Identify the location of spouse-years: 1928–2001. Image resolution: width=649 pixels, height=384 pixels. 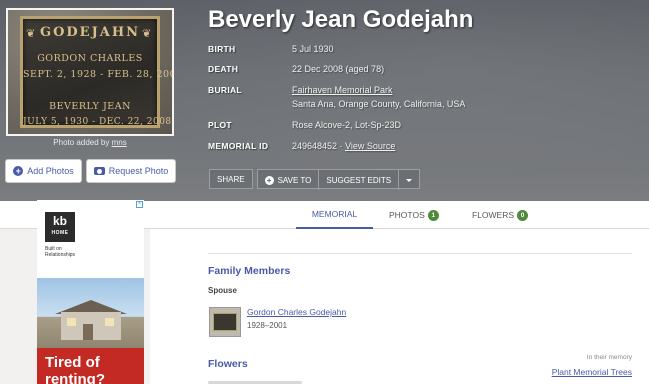
(267, 325).